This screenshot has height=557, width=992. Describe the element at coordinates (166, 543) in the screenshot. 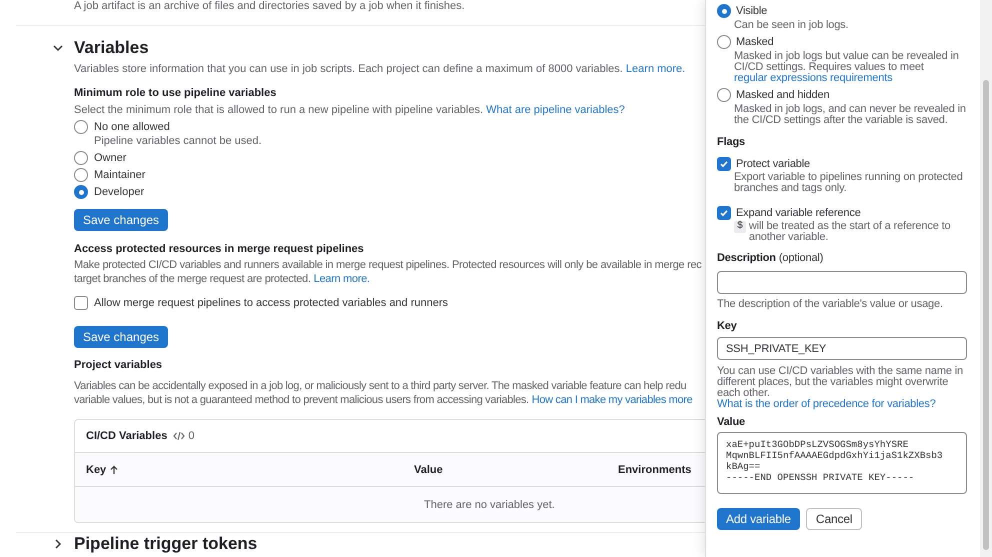

I see `section-title: Pipeline trigger tokens` at that location.